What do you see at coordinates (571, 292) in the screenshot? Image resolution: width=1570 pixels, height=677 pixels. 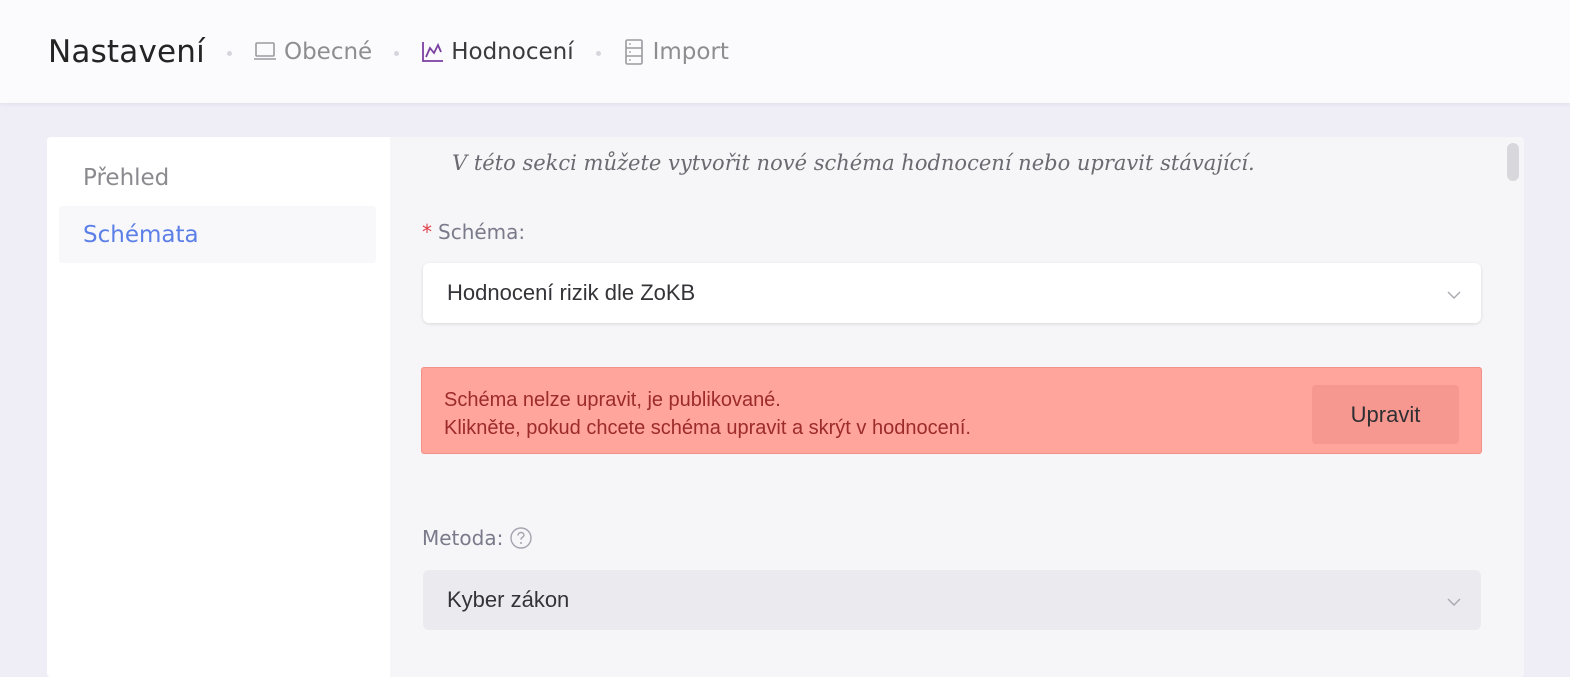 I see `schema-select-value: Hodnocení rizik dle ZoKB` at bounding box center [571, 292].